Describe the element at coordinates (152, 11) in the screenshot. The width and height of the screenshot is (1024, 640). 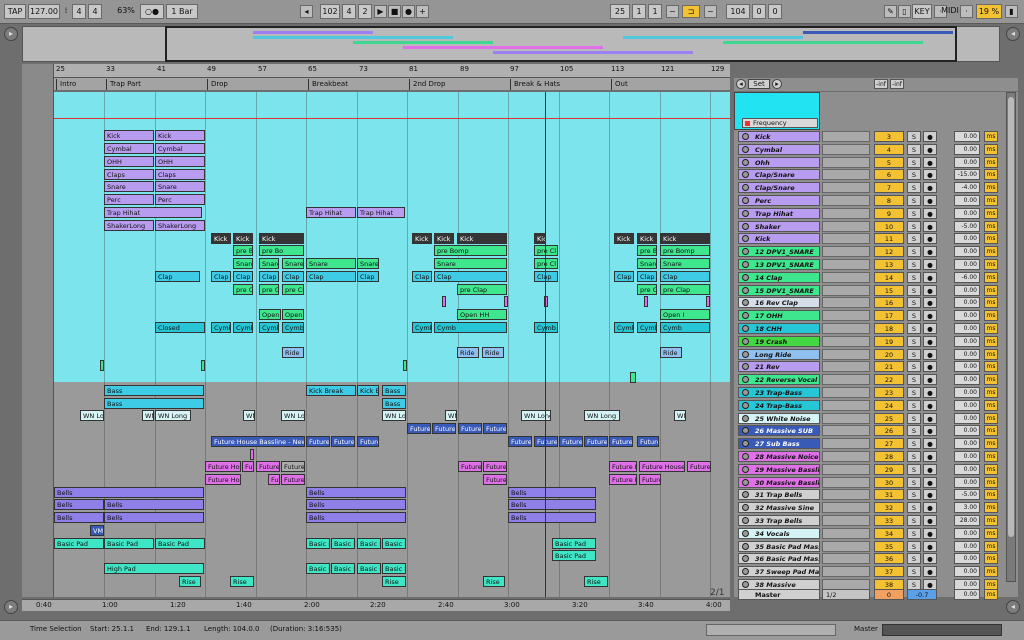
I see `metronome-toggle: ○●` at that location.